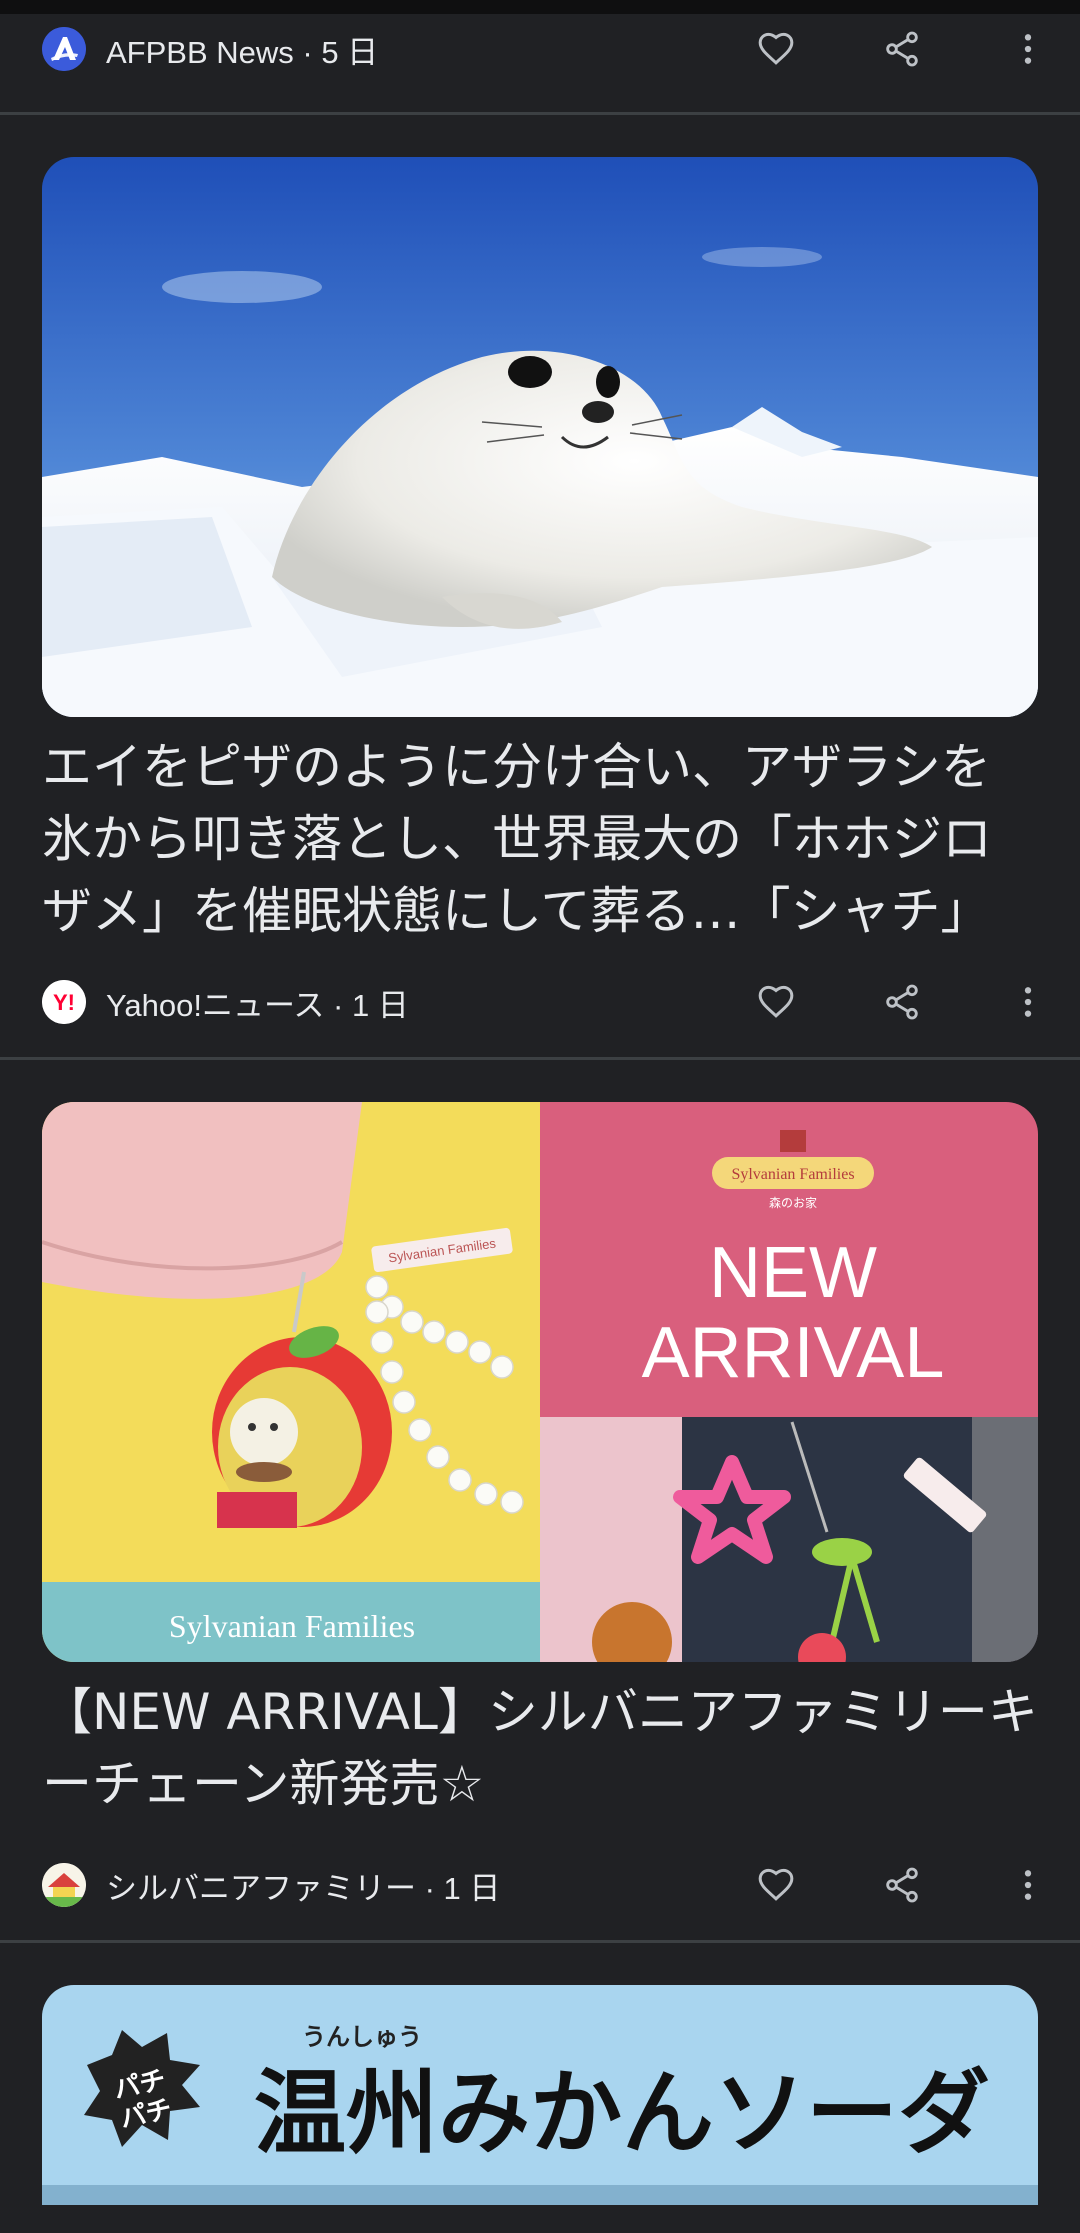  Describe the element at coordinates (362, 2037) in the screenshot. I see `ruby-text: うんしゅう` at that location.